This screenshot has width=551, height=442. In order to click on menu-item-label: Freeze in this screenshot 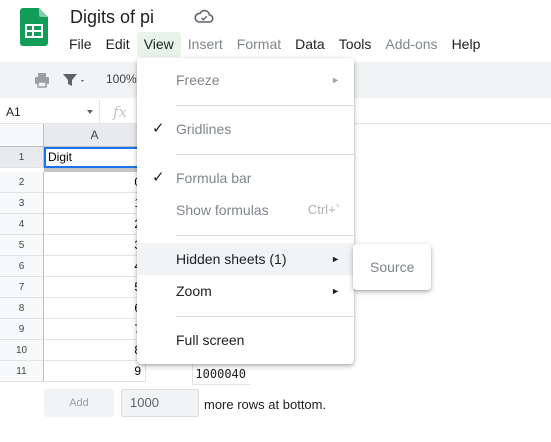, I will do `click(198, 80)`.